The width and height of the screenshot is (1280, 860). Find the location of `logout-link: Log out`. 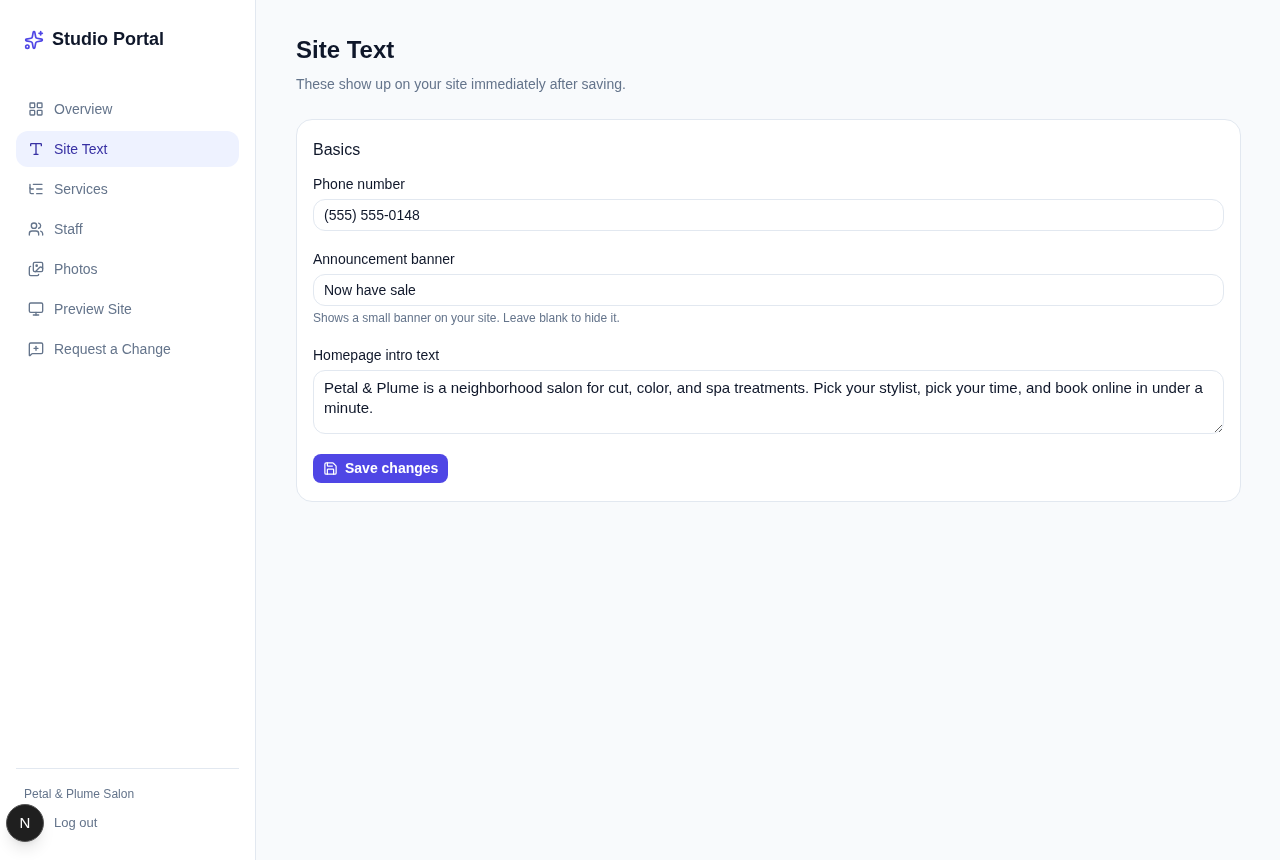

logout-link: Log out is located at coordinates (76, 822).